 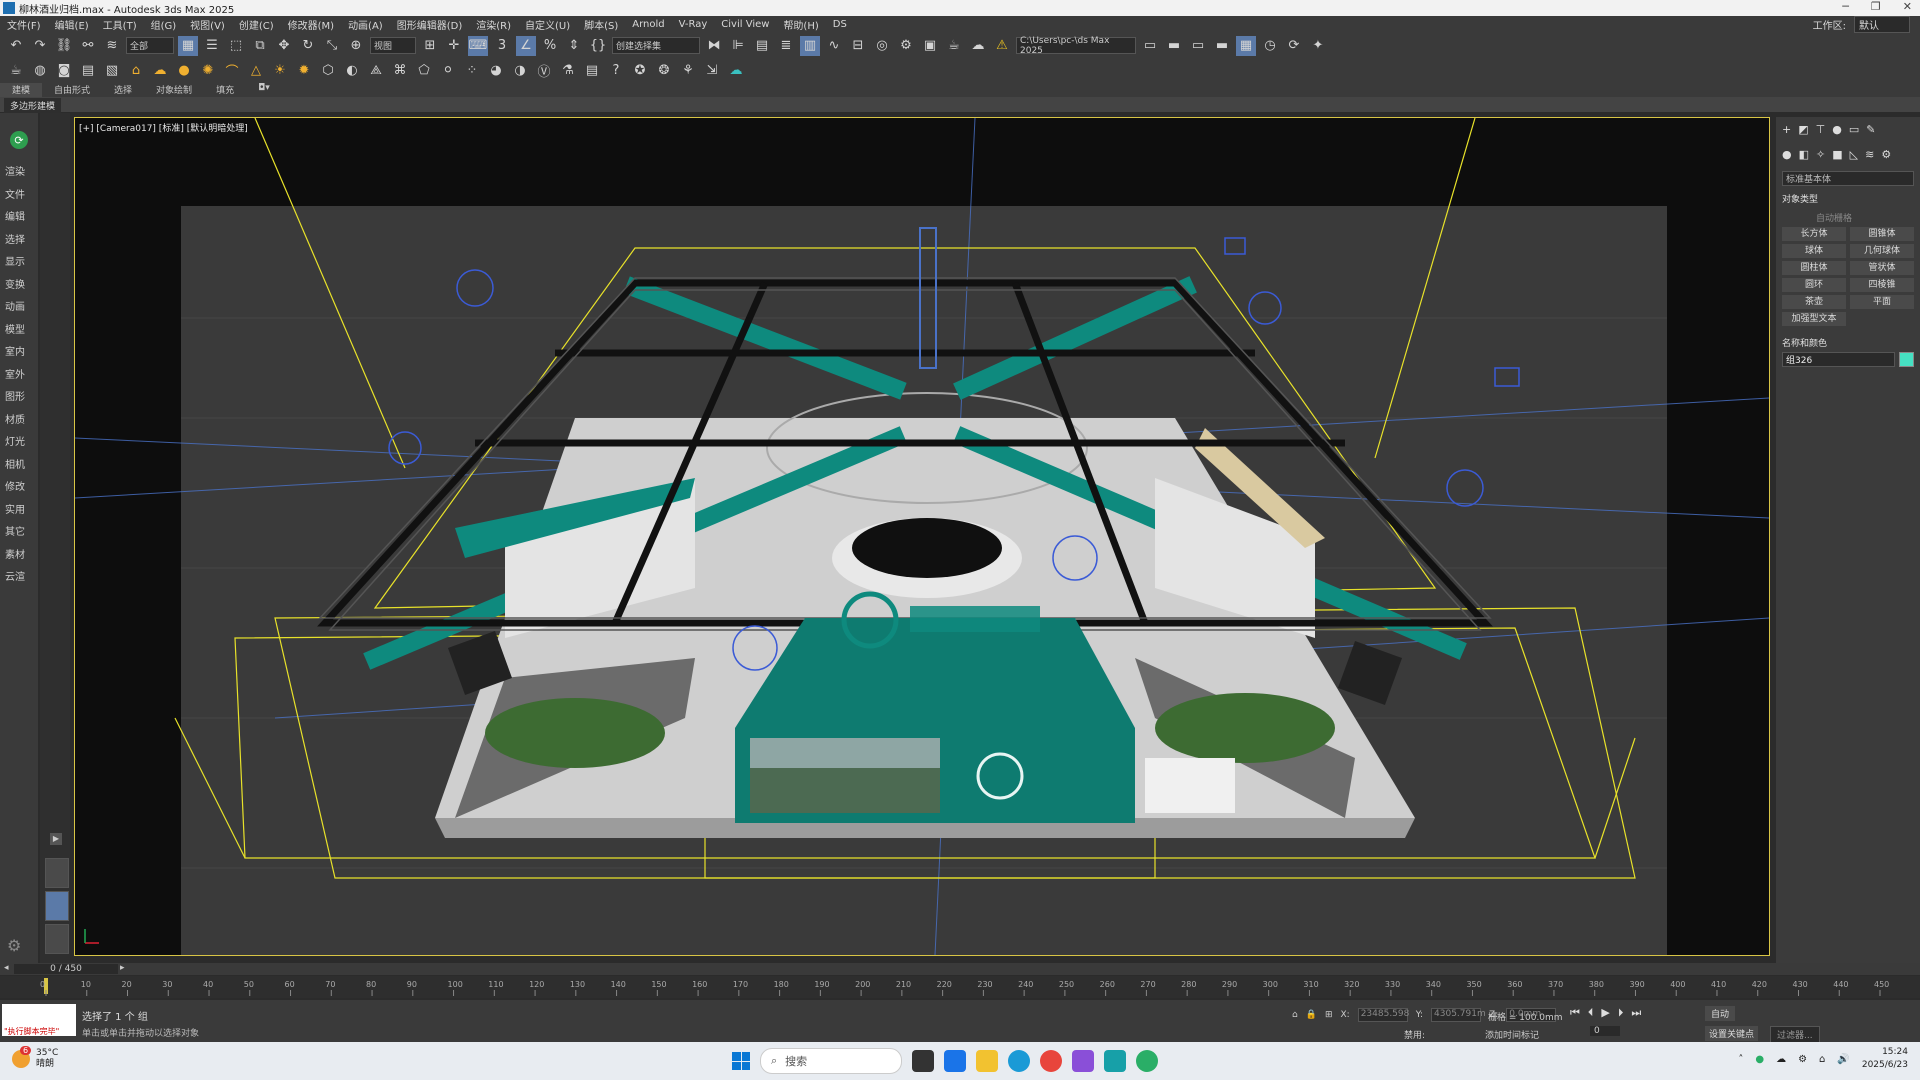 What do you see at coordinates (88, 71) in the screenshot?
I see `scene-icon: ▤` at bounding box center [88, 71].